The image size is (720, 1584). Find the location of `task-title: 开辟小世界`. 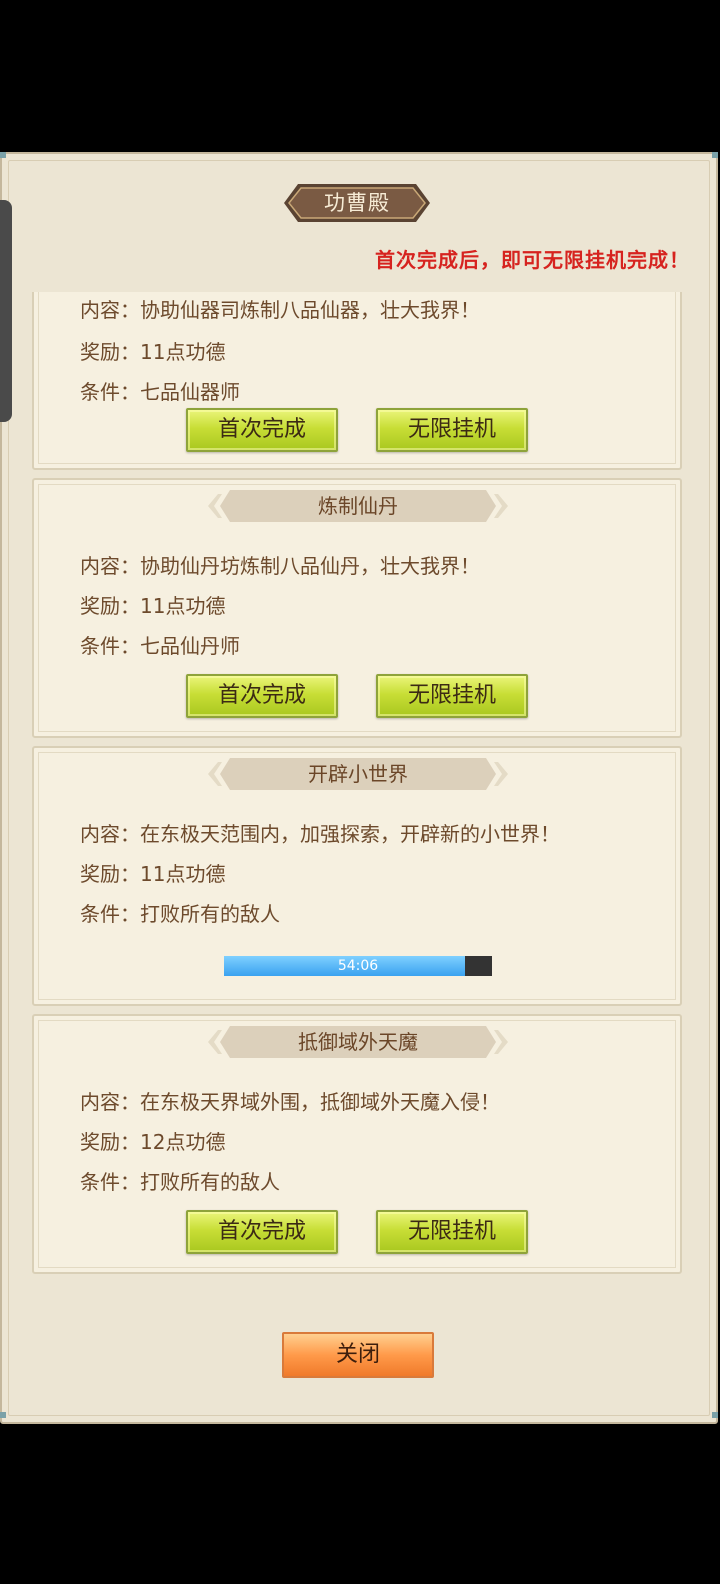

task-title: 开辟小世界 is located at coordinates (358, 774).